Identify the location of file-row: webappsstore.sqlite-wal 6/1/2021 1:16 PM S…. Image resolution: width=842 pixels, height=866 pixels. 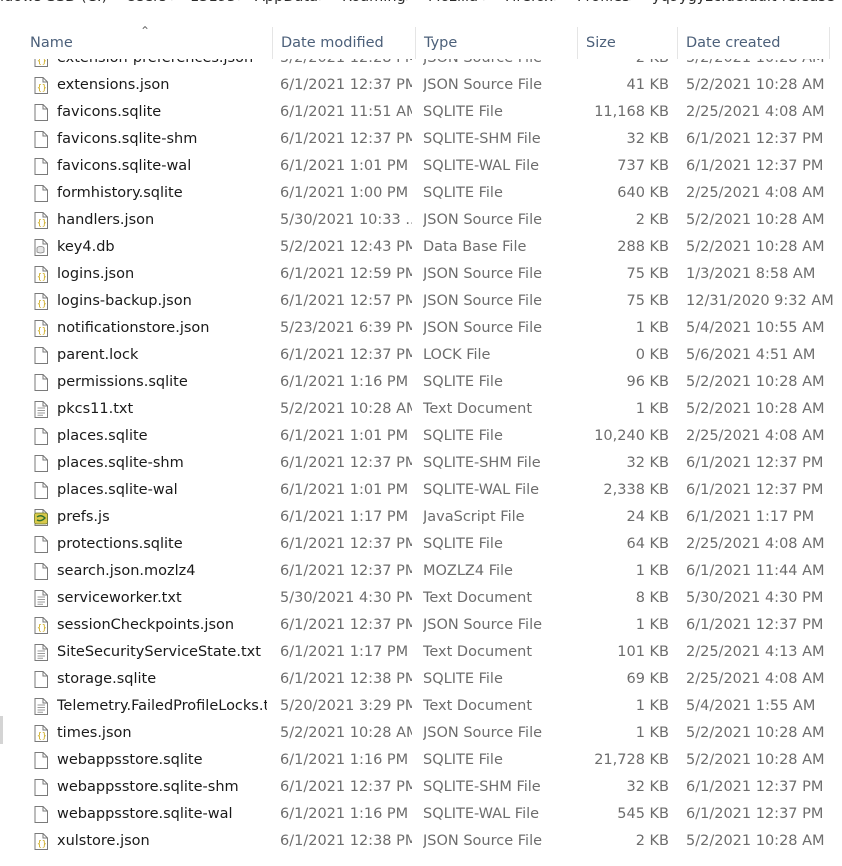
(421, 814).